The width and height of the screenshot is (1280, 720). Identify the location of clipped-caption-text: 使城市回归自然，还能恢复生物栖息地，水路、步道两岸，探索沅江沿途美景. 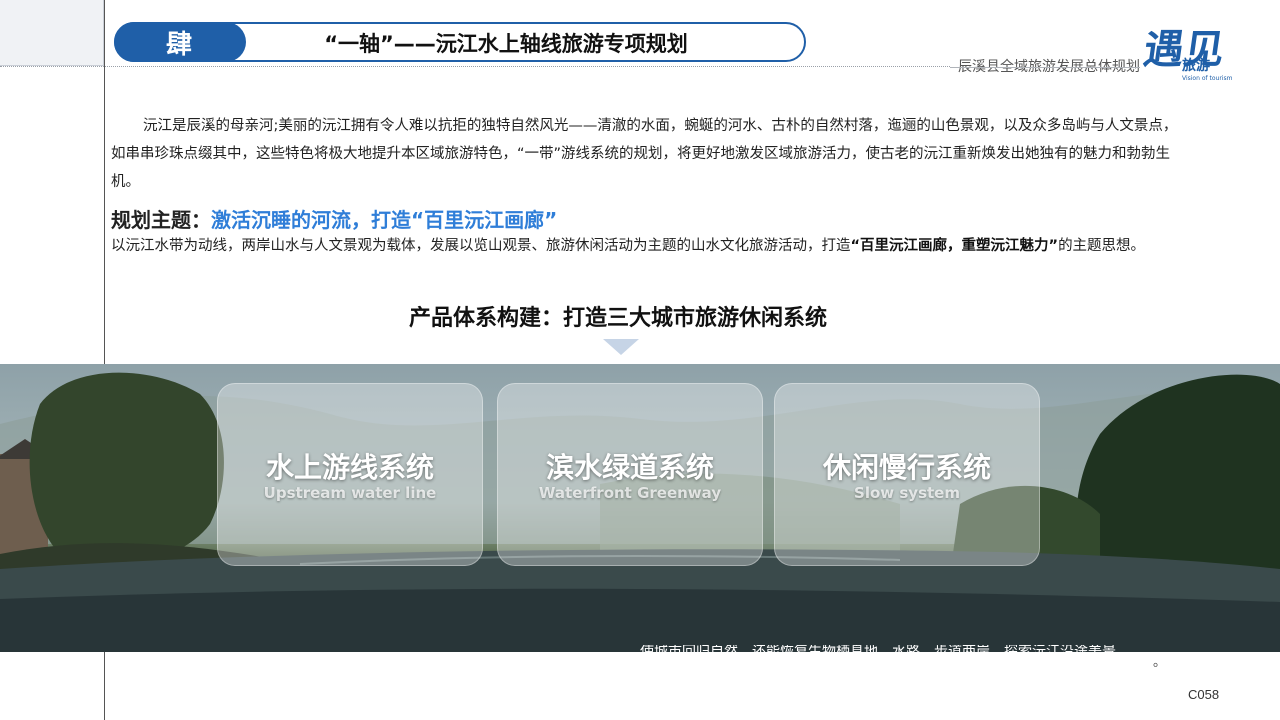
(878, 651).